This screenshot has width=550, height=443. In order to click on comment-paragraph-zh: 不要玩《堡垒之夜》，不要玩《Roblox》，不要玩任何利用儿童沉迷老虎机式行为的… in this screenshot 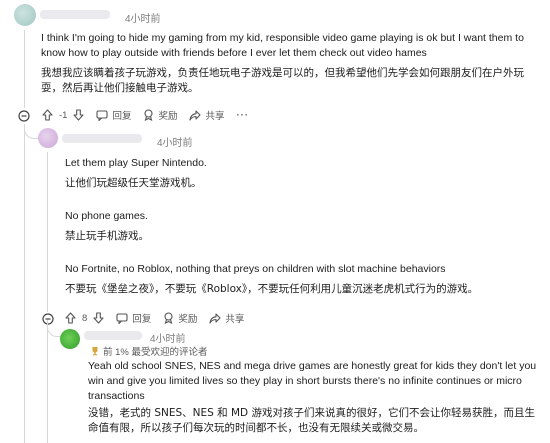, I will do `click(272, 289)`.